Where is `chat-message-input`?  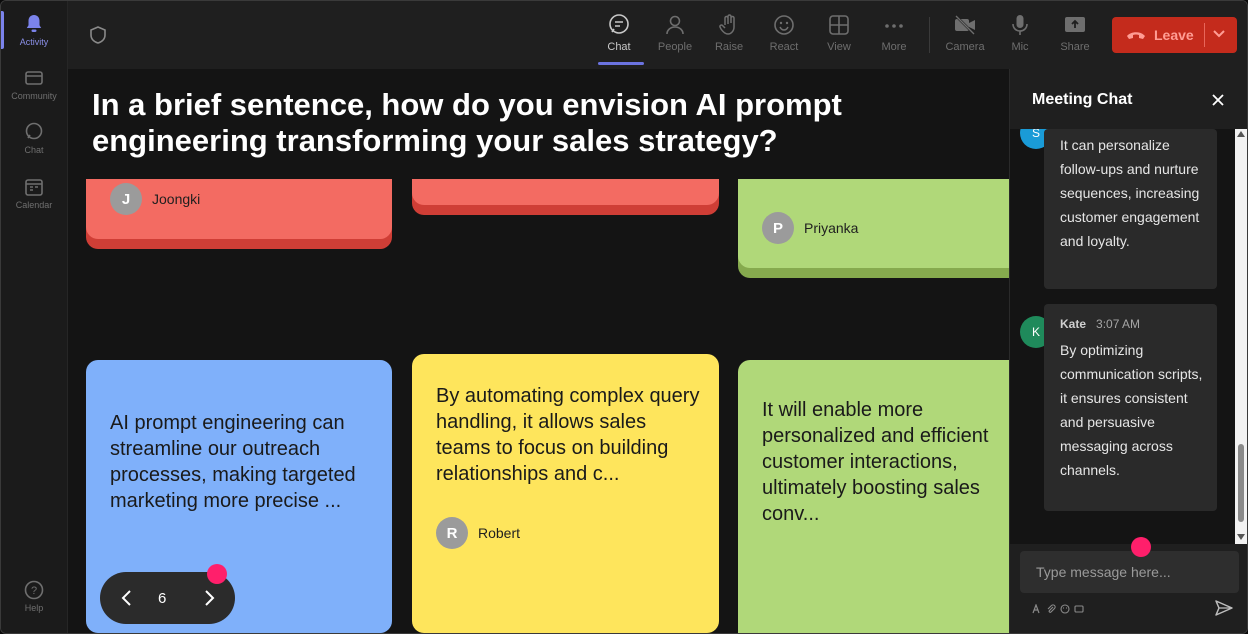
chat-message-input is located at coordinates (1129, 572).